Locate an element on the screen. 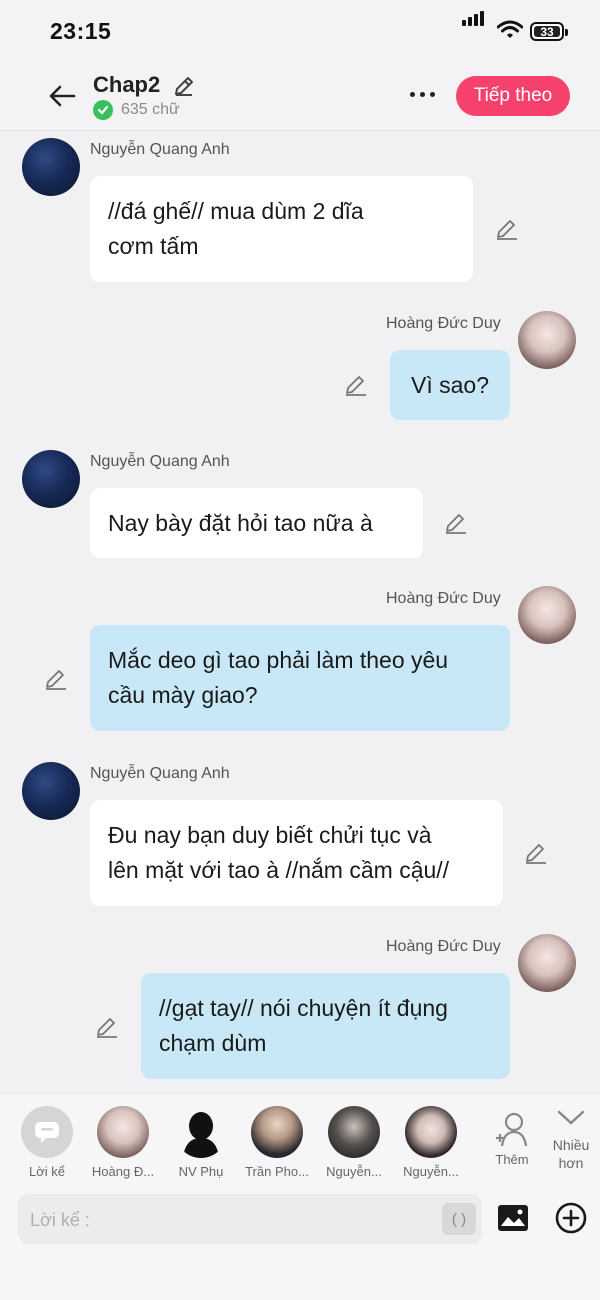 The width and height of the screenshot is (600, 1300). message-line: chạm dùm is located at coordinates (213, 1043).